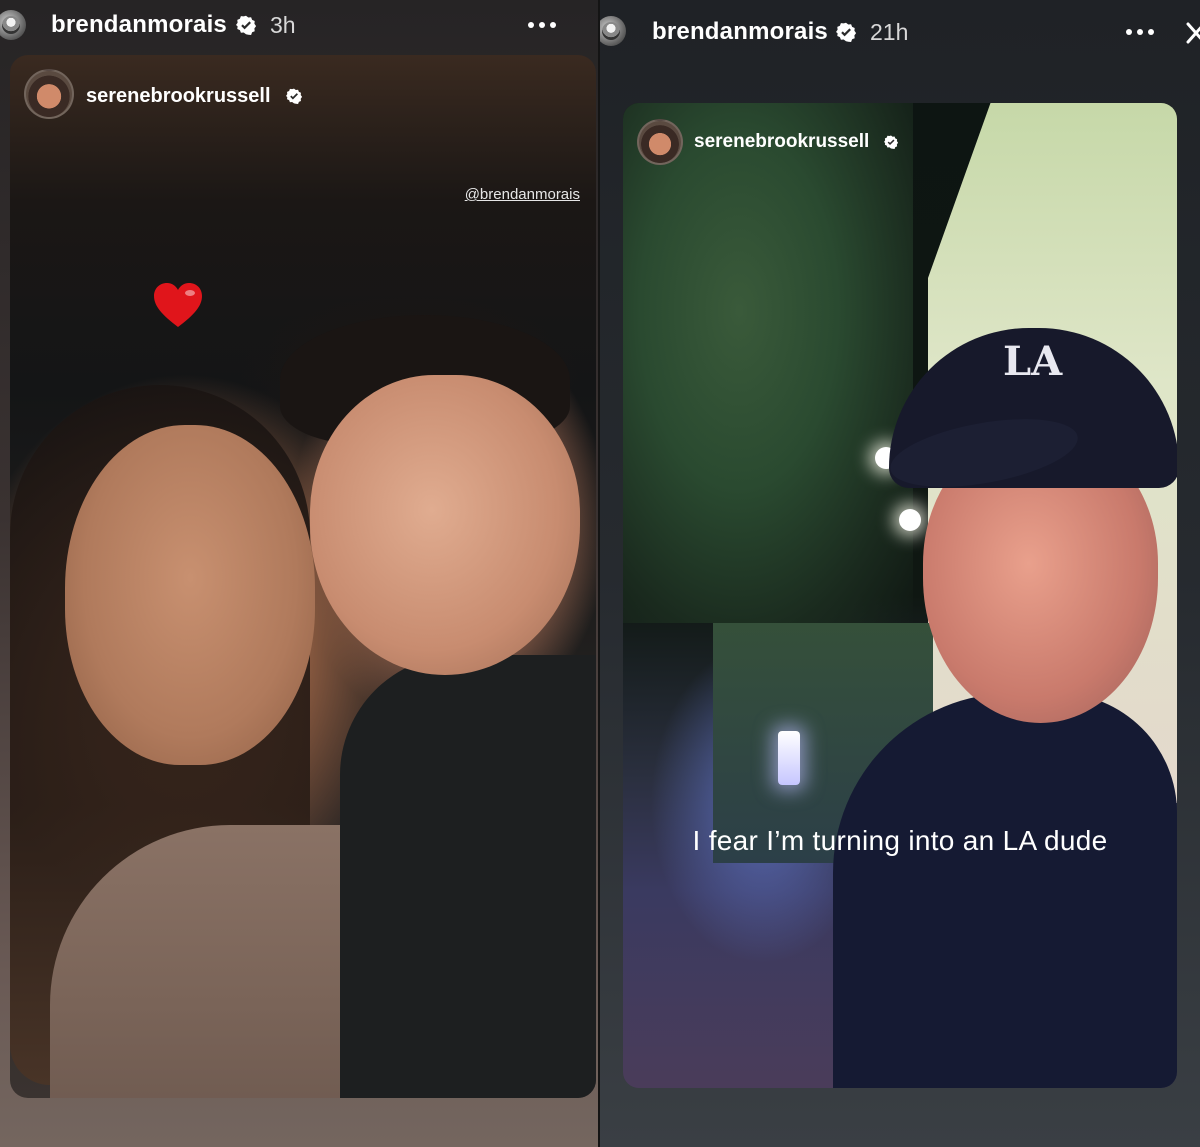 The height and width of the screenshot is (1147, 1200). Describe the element at coordinates (300, 27) in the screenshot. I see `story-header-left: brendanmorais 3h` at that location.